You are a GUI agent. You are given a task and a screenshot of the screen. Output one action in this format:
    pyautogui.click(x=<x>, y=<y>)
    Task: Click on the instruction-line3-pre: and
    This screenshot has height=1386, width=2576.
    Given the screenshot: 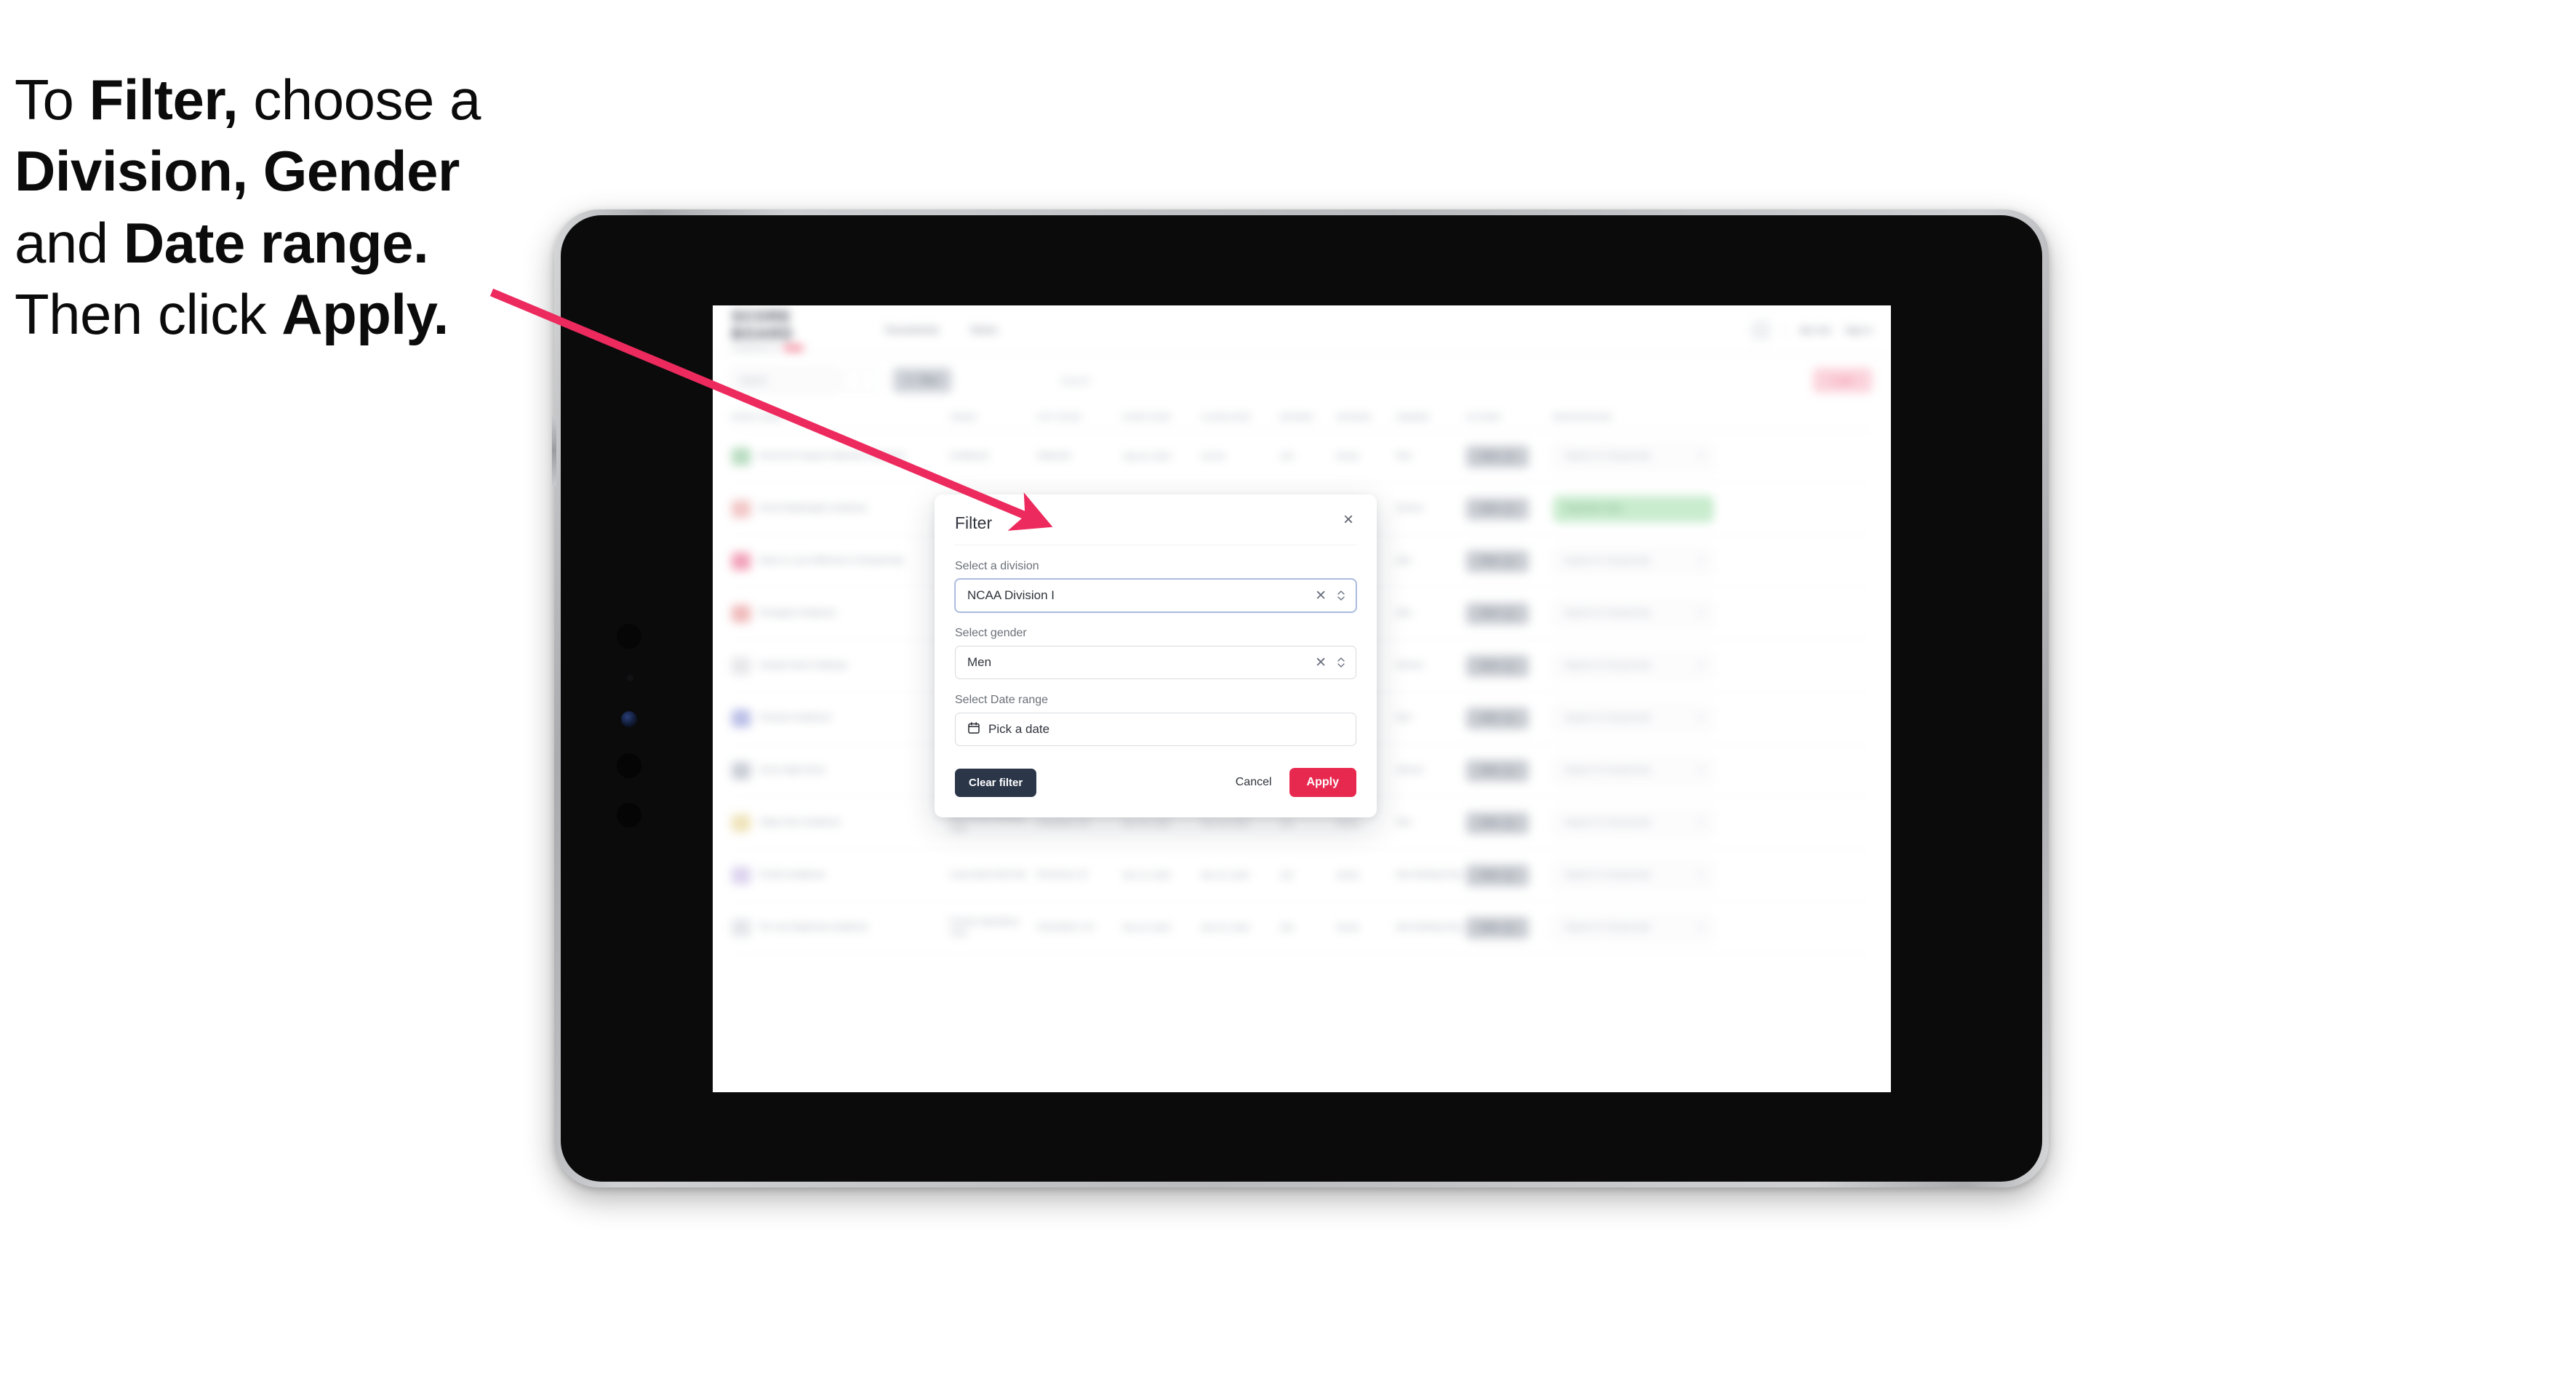 What is the action you would take?
    pyautogui.click(x=69, y=243)
    